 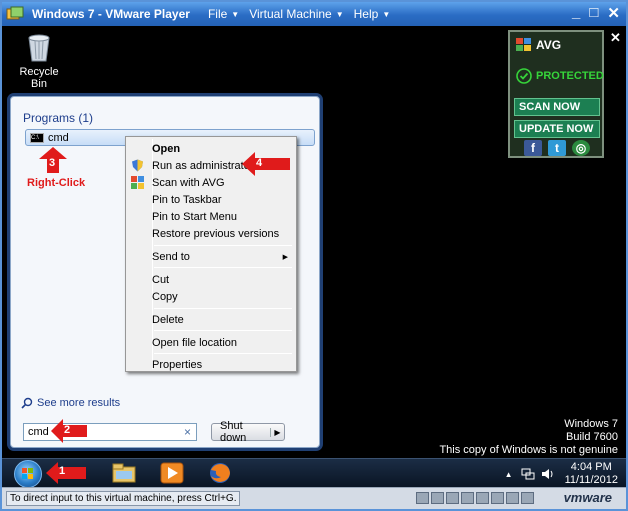 I want to click on check-circle-icon, so click(x=524, y=76).